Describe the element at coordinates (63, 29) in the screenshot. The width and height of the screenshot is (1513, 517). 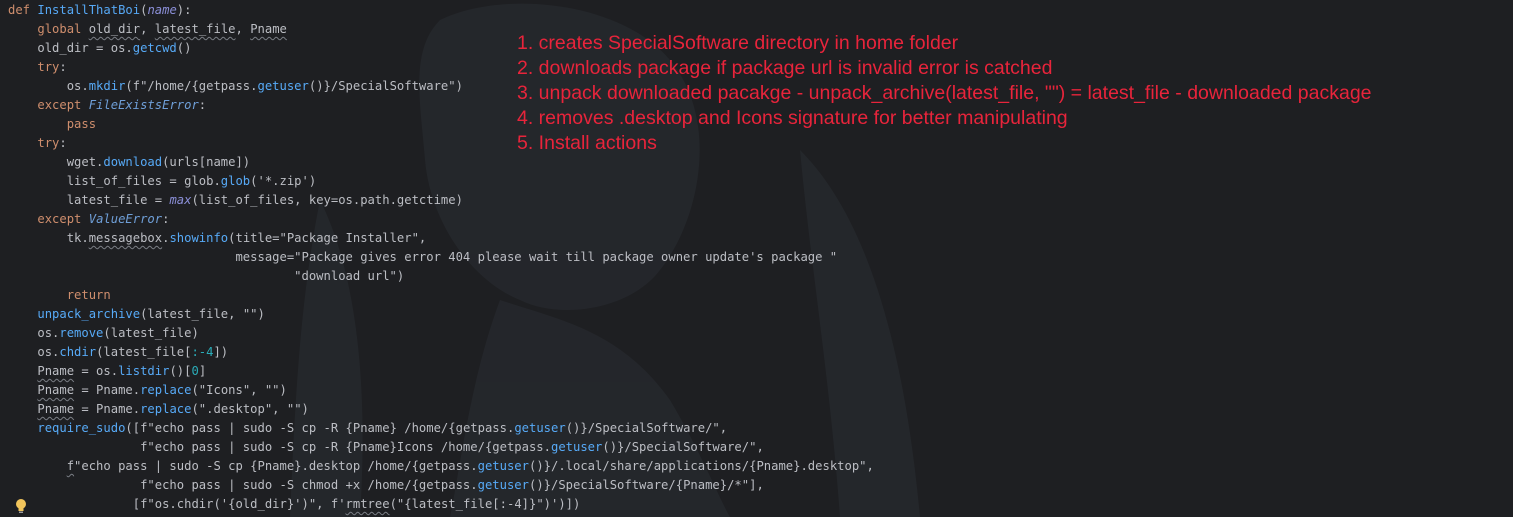
I see `code-token: global` at that location.